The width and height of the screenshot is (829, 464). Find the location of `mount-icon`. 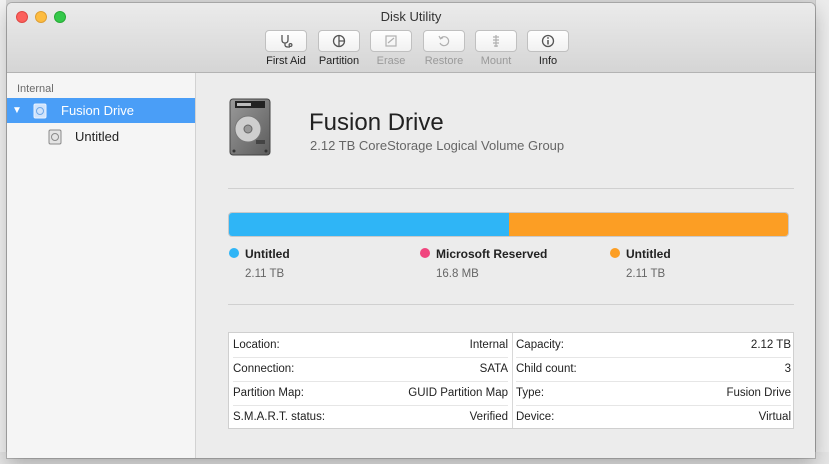

mount-icon is located at coordinates (496, 41).